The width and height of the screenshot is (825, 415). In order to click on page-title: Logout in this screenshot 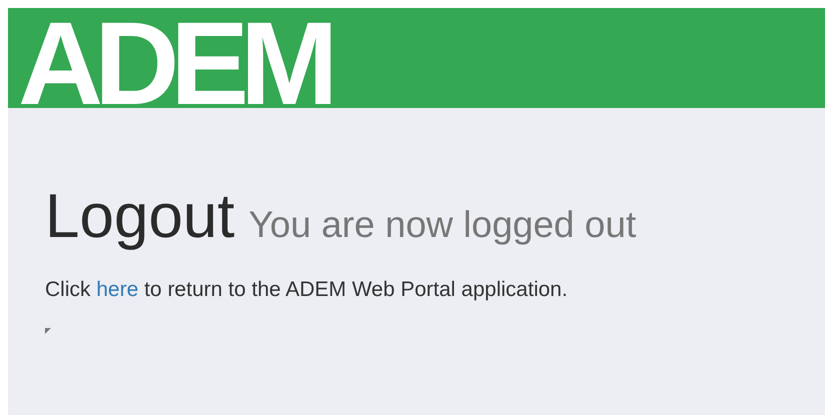, I will do `click(140, 217)`.